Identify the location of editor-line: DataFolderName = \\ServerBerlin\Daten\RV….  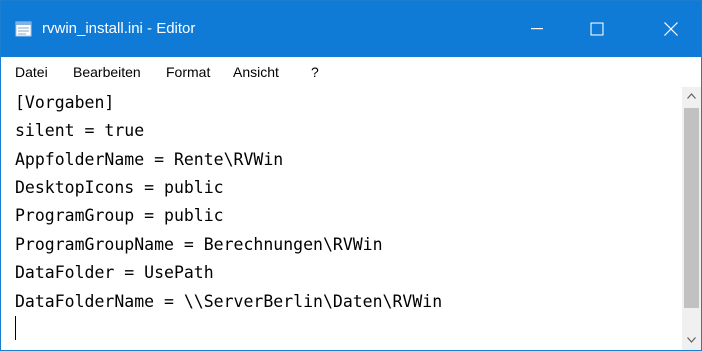
(229, 301).